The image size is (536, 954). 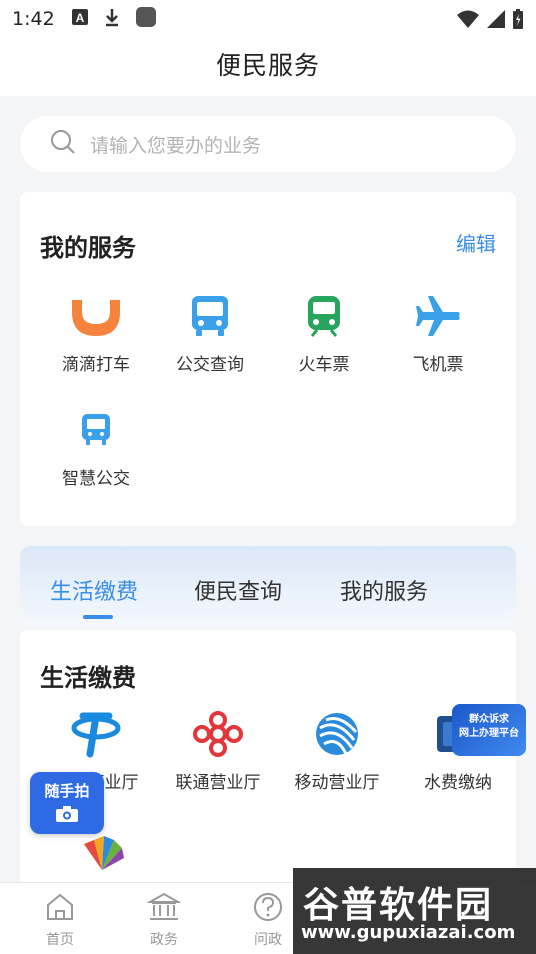 I want to click on china-mobile-icon, so click(x=337, y=734).